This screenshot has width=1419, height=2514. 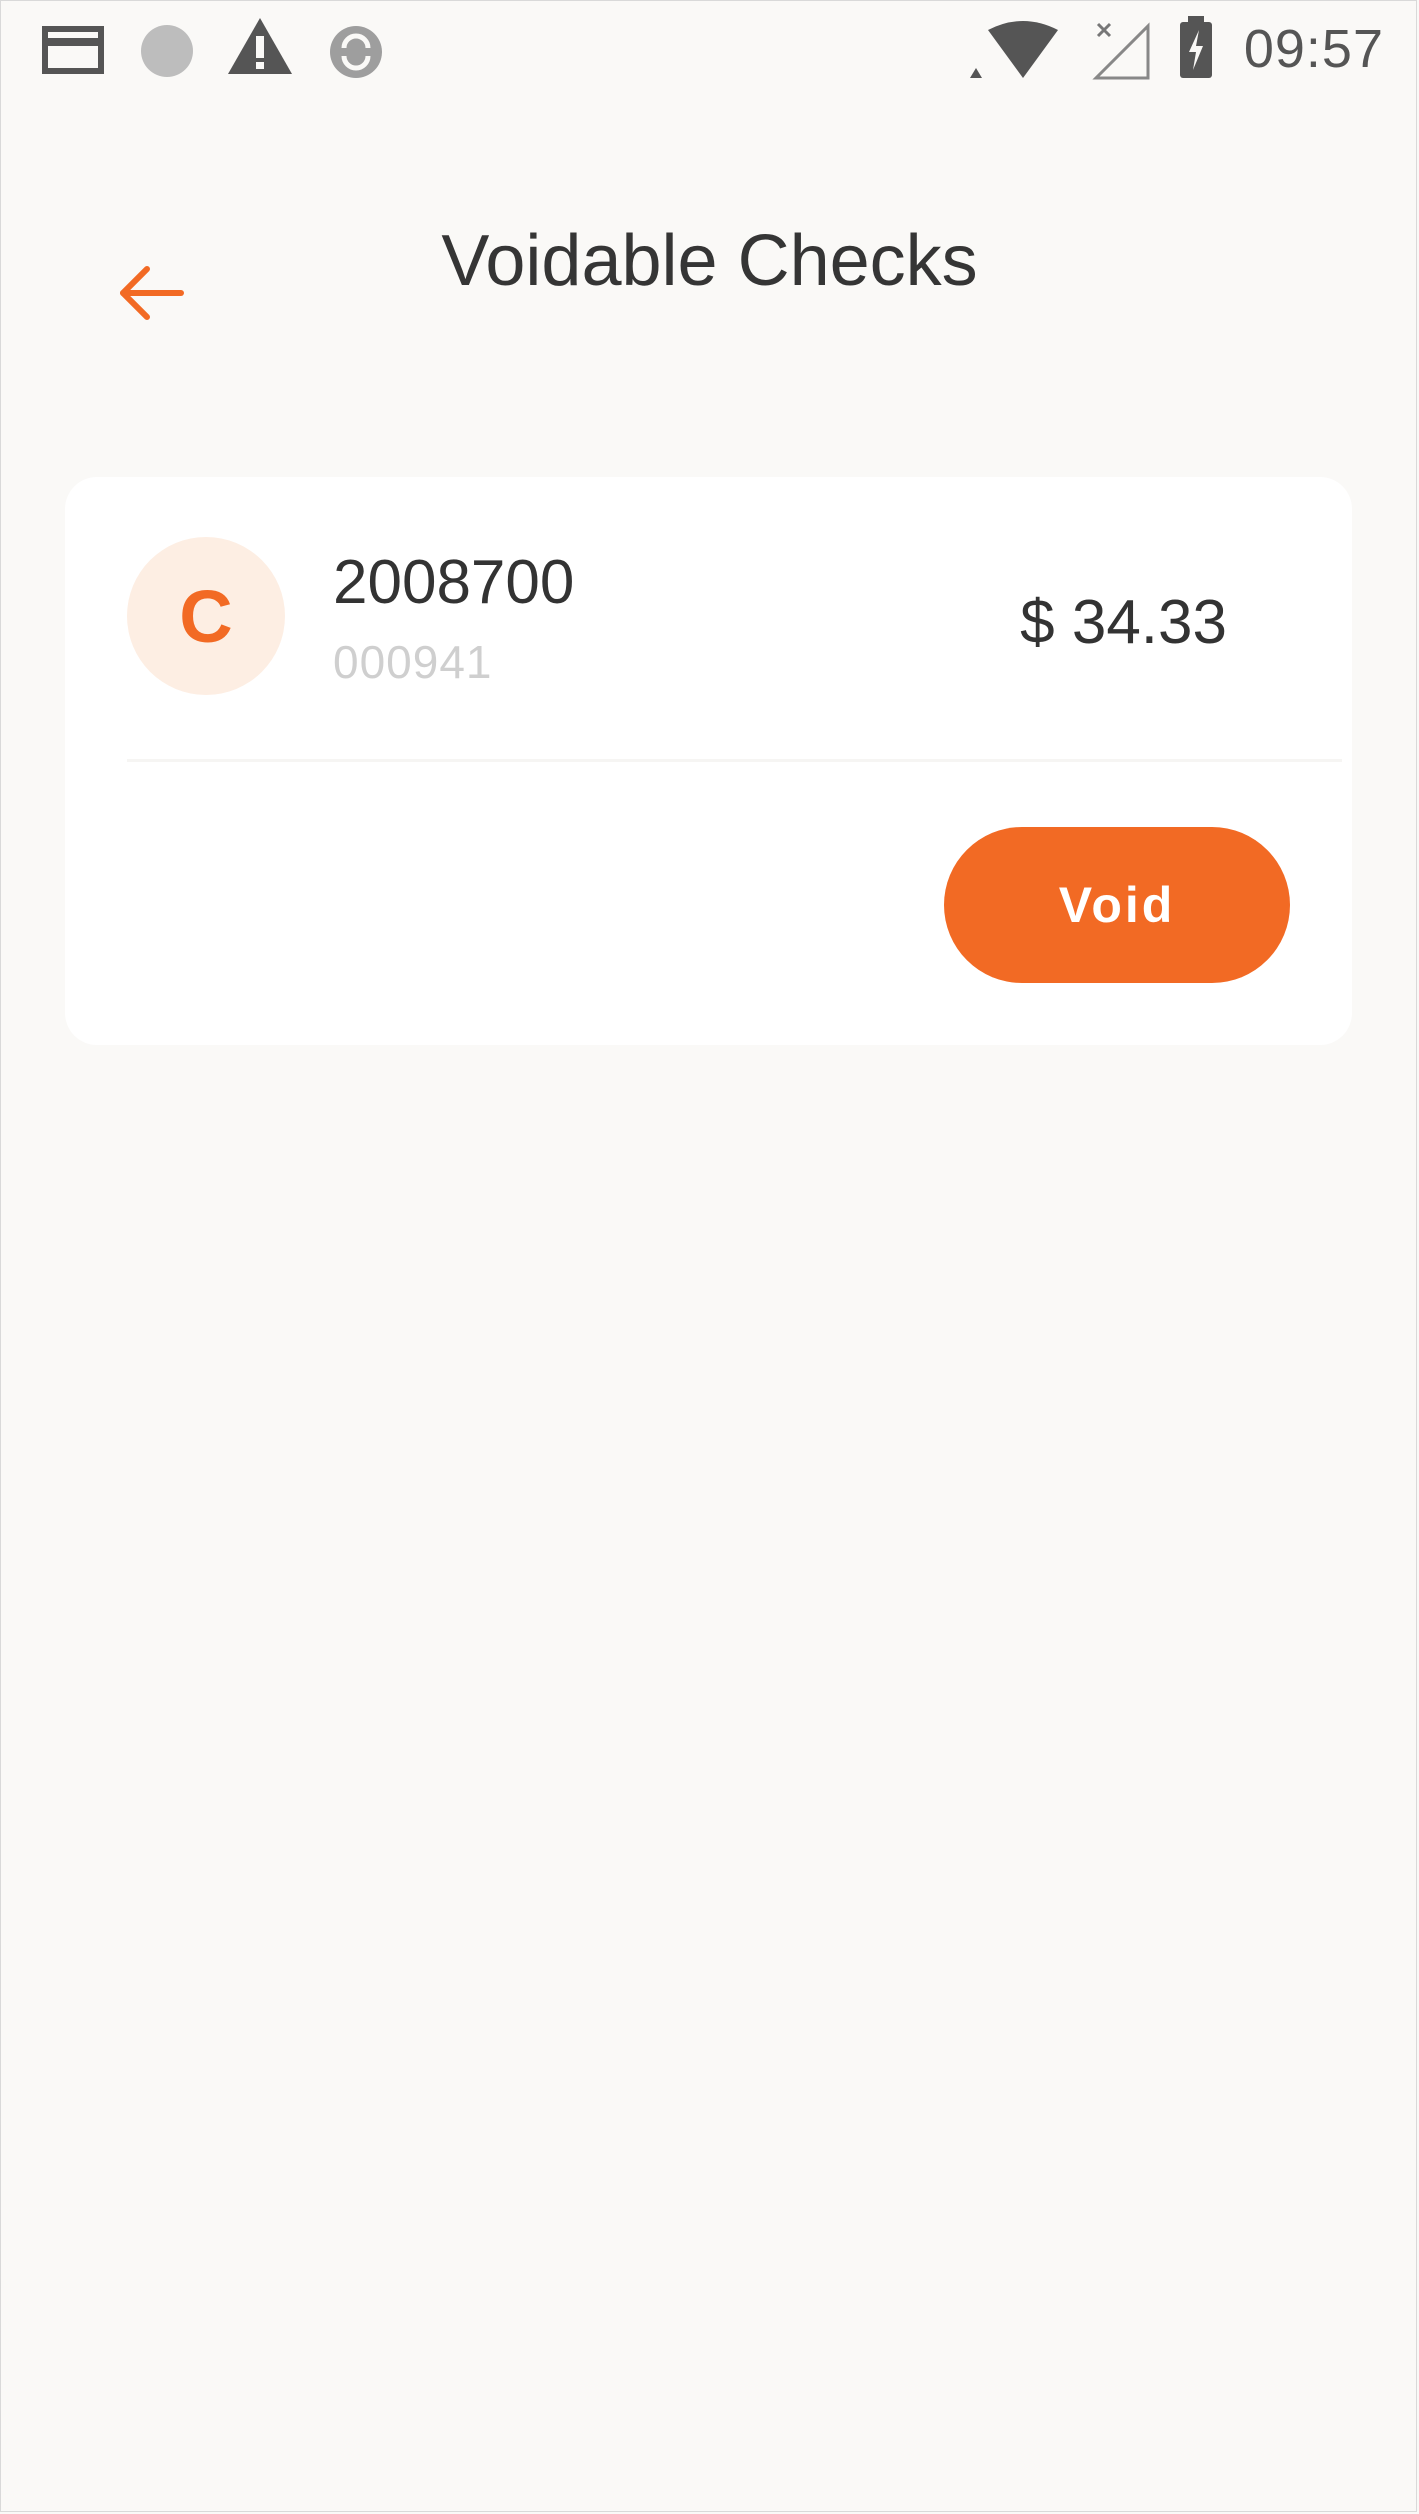 I want to click on battery-charging-icon, so click(x=1196, y=50).